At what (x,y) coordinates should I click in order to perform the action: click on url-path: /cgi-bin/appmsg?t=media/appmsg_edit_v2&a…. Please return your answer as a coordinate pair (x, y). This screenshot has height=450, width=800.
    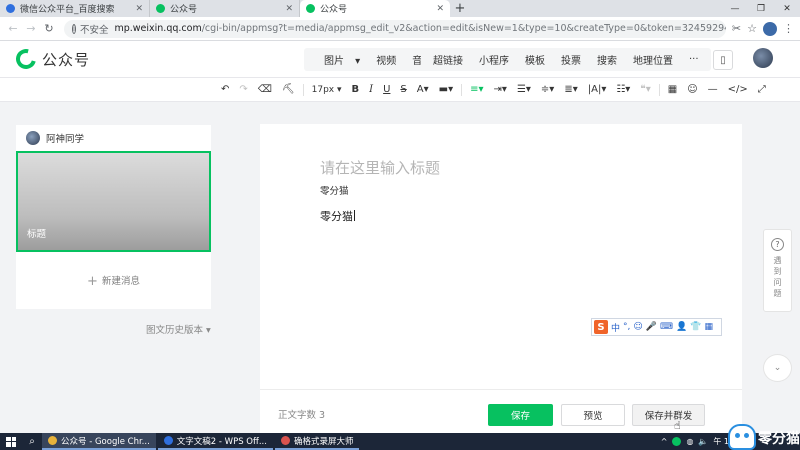
    Looking at the image, I should click on (463, 28).